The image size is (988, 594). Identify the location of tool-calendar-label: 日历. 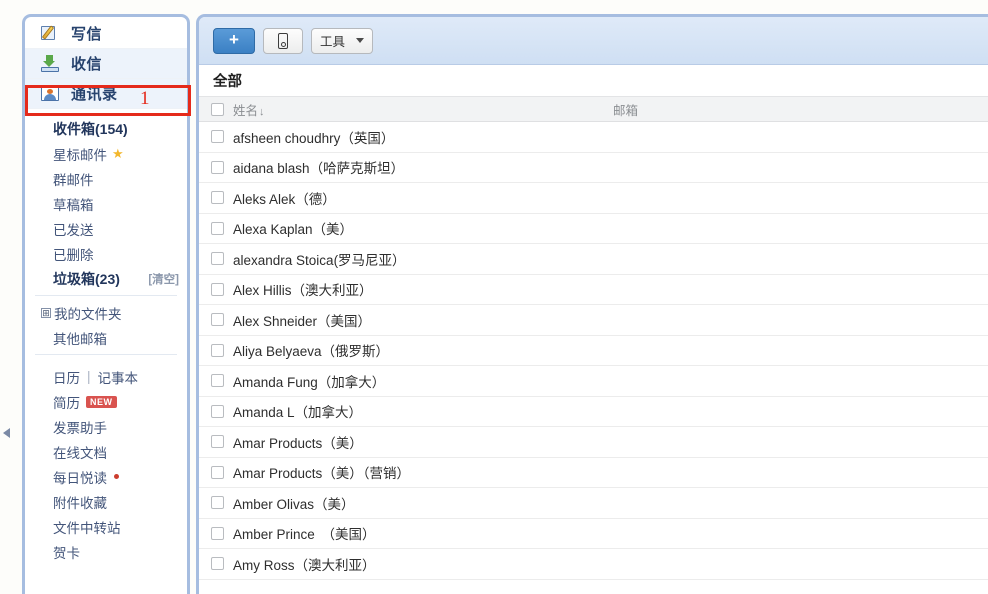
(66, 377).